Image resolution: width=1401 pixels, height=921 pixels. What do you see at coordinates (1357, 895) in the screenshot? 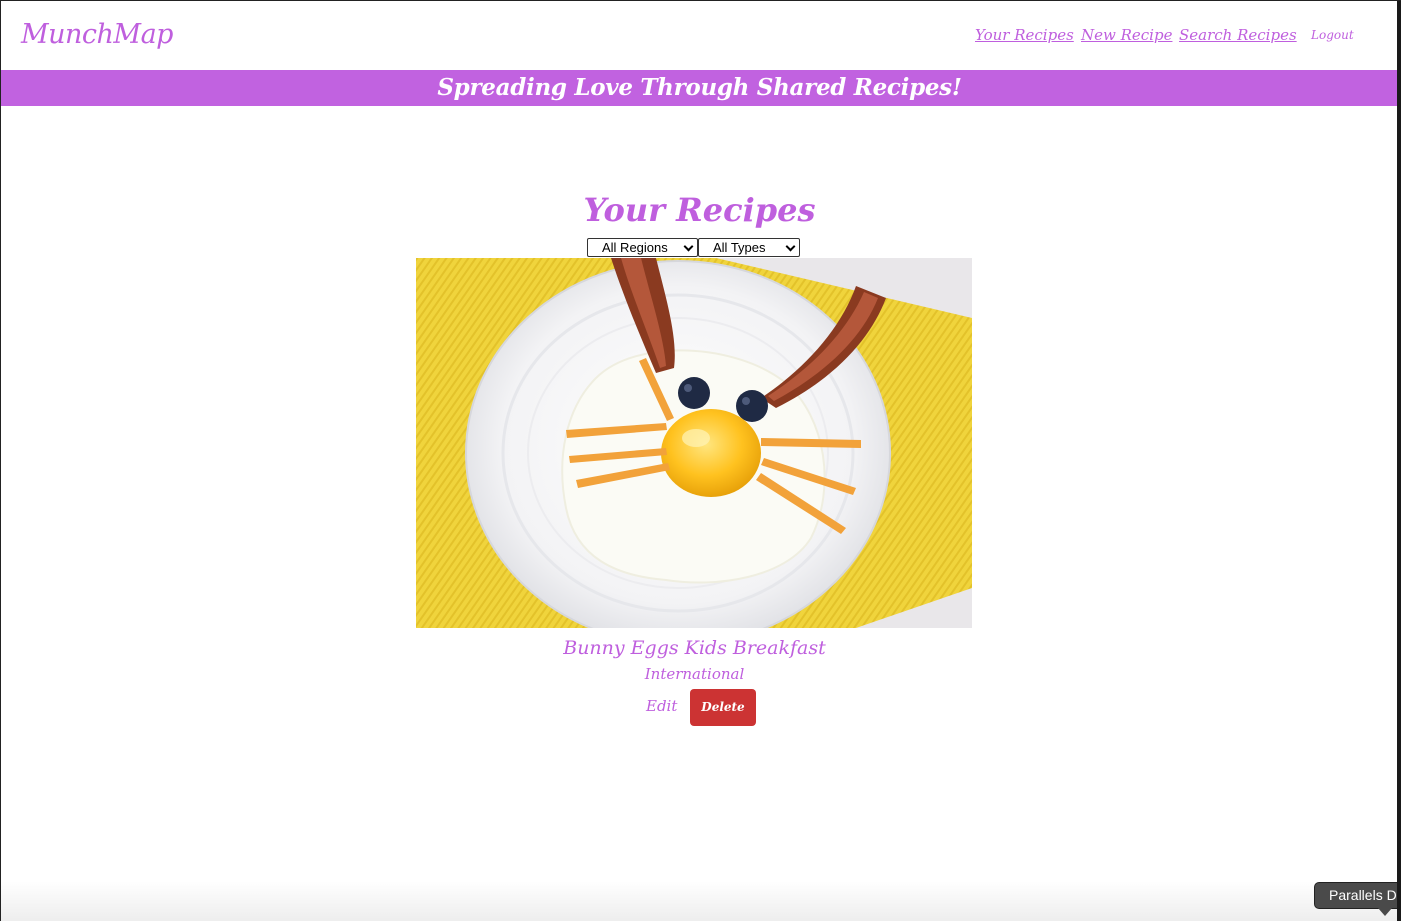
I see `os-tooltip: Parallels Desktop` at bounding box center [1357, 895].